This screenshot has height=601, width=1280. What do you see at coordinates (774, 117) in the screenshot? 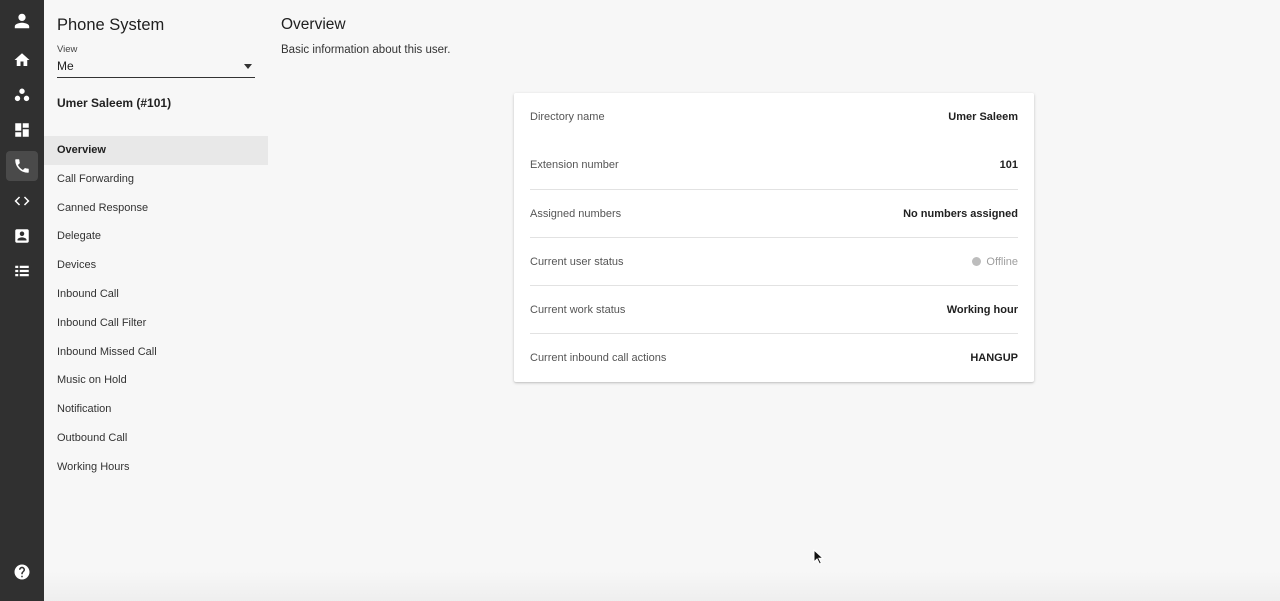
I see `detail-row-directory-name: Directory name Umer Saleem` at bounding box center [774, 117].